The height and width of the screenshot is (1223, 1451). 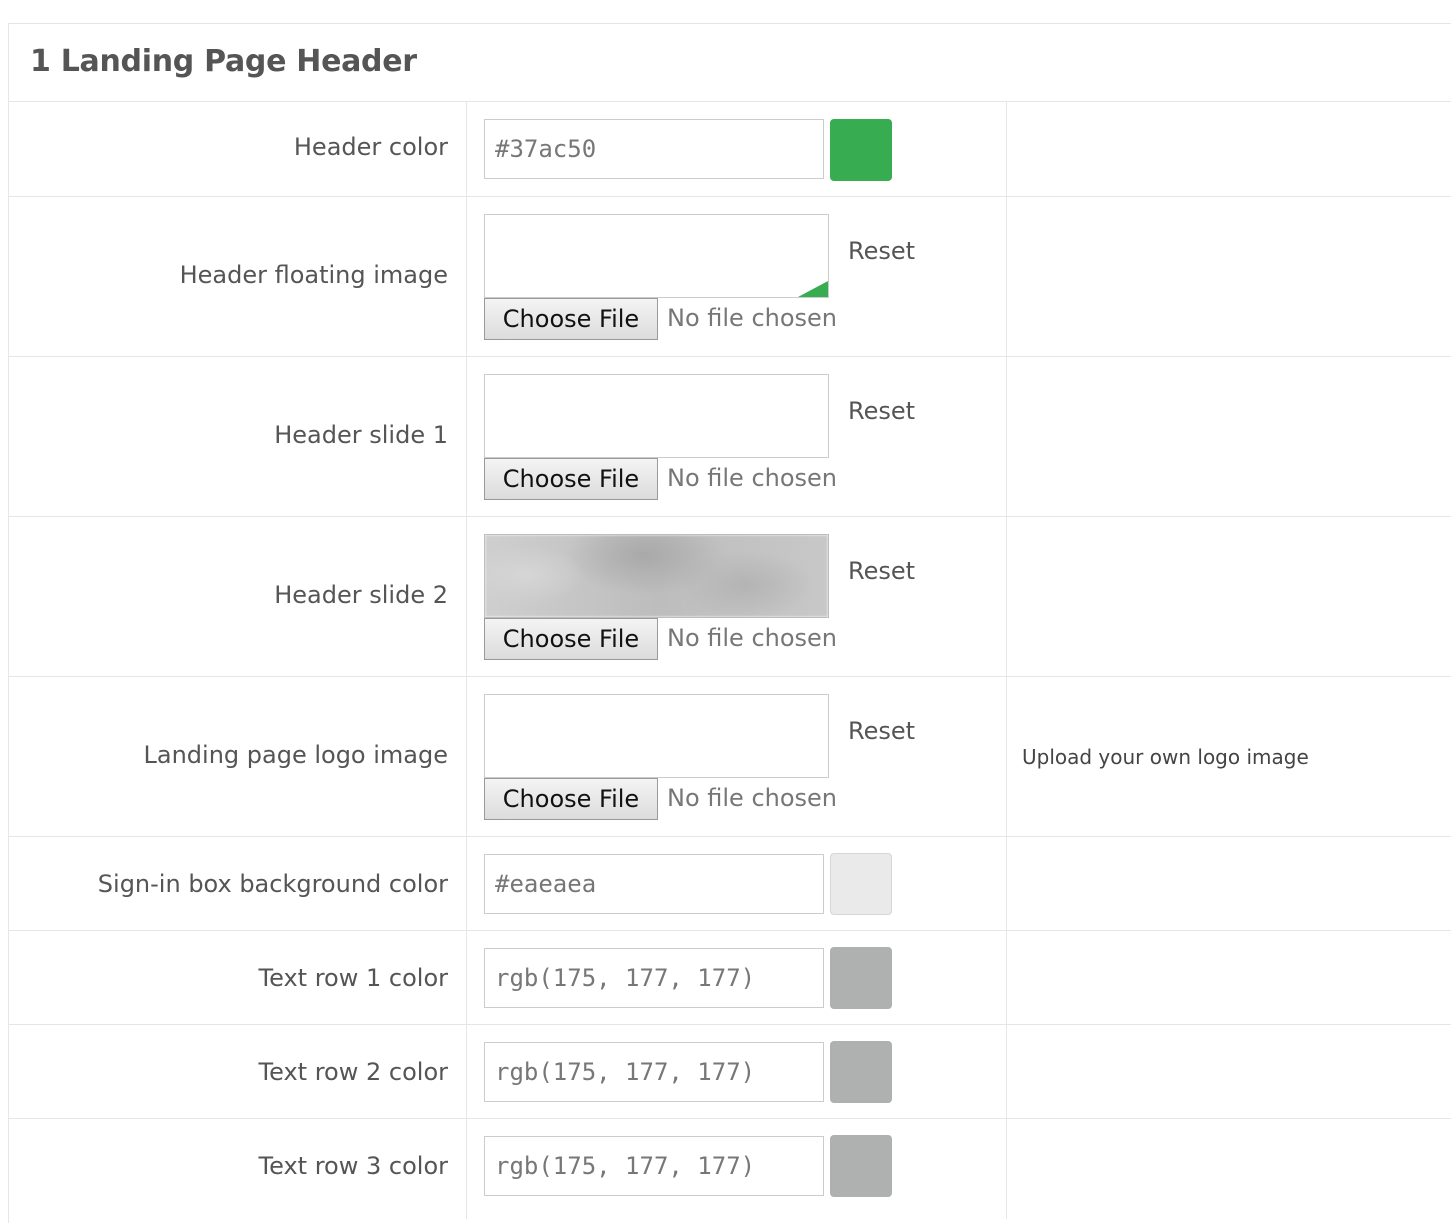 What do you see at coordinates (1165, 757) in the screenshot?
I see `landing-logo-image-help-text: Upload your own logo image` at bounding box center [1165, 757].